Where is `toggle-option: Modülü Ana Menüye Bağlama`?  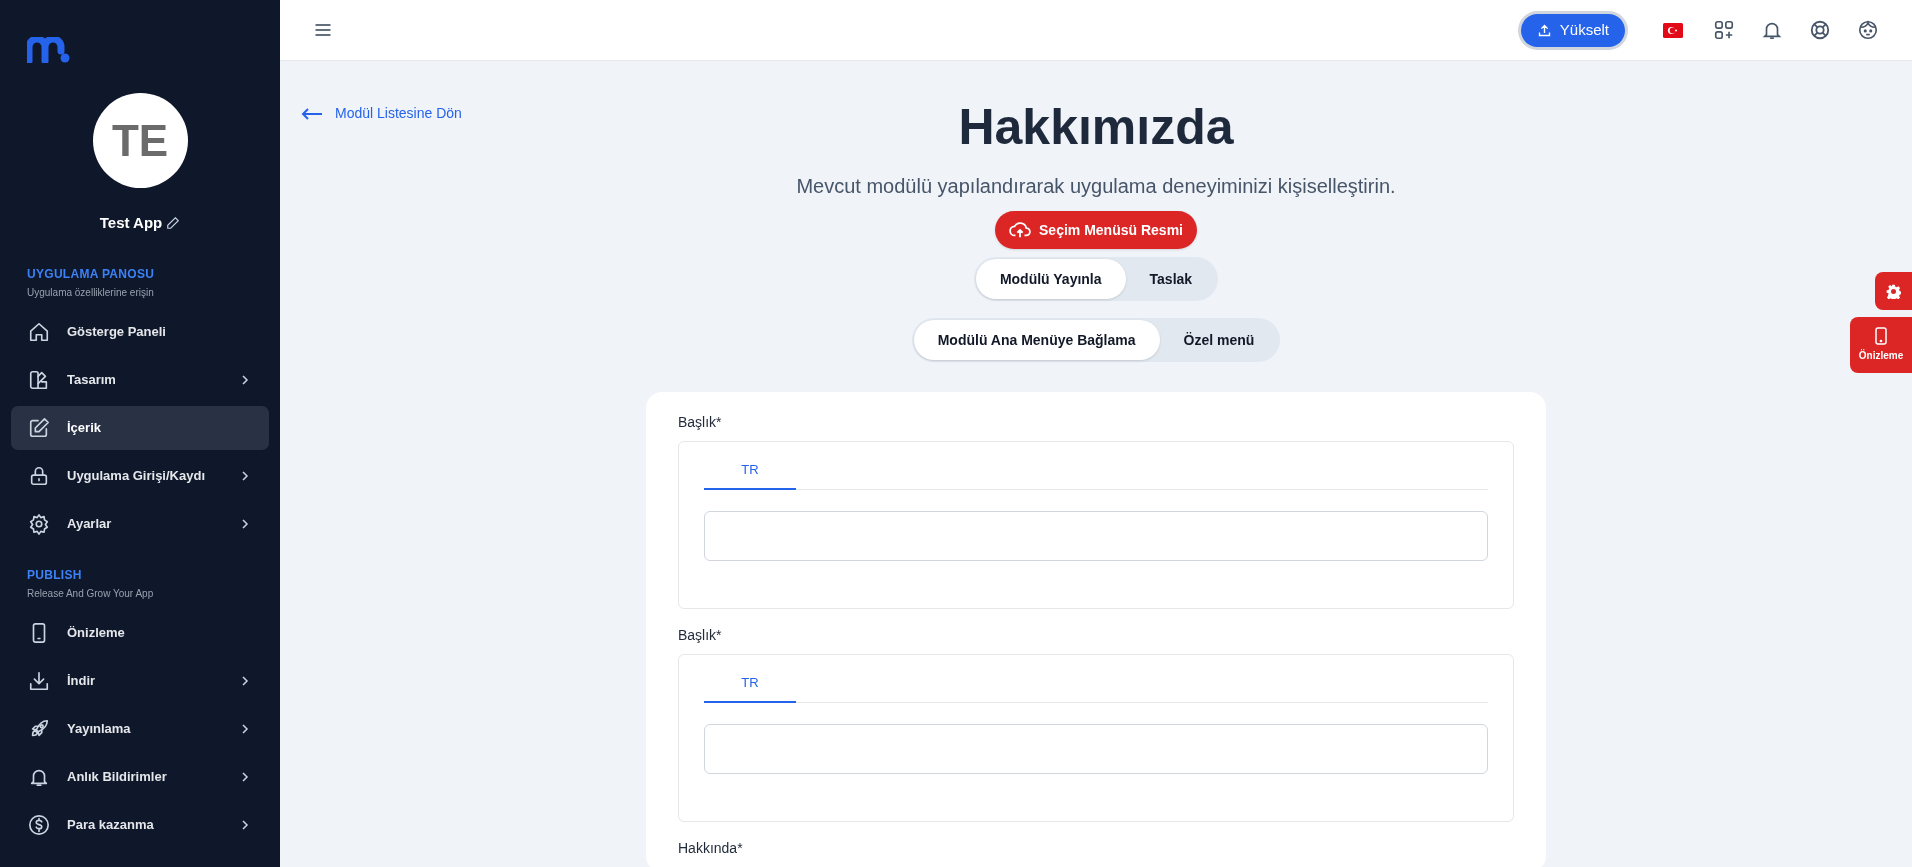 toggle-option: Modülü Ana Menüye Bağlama is located at coordinates (1036, 340).